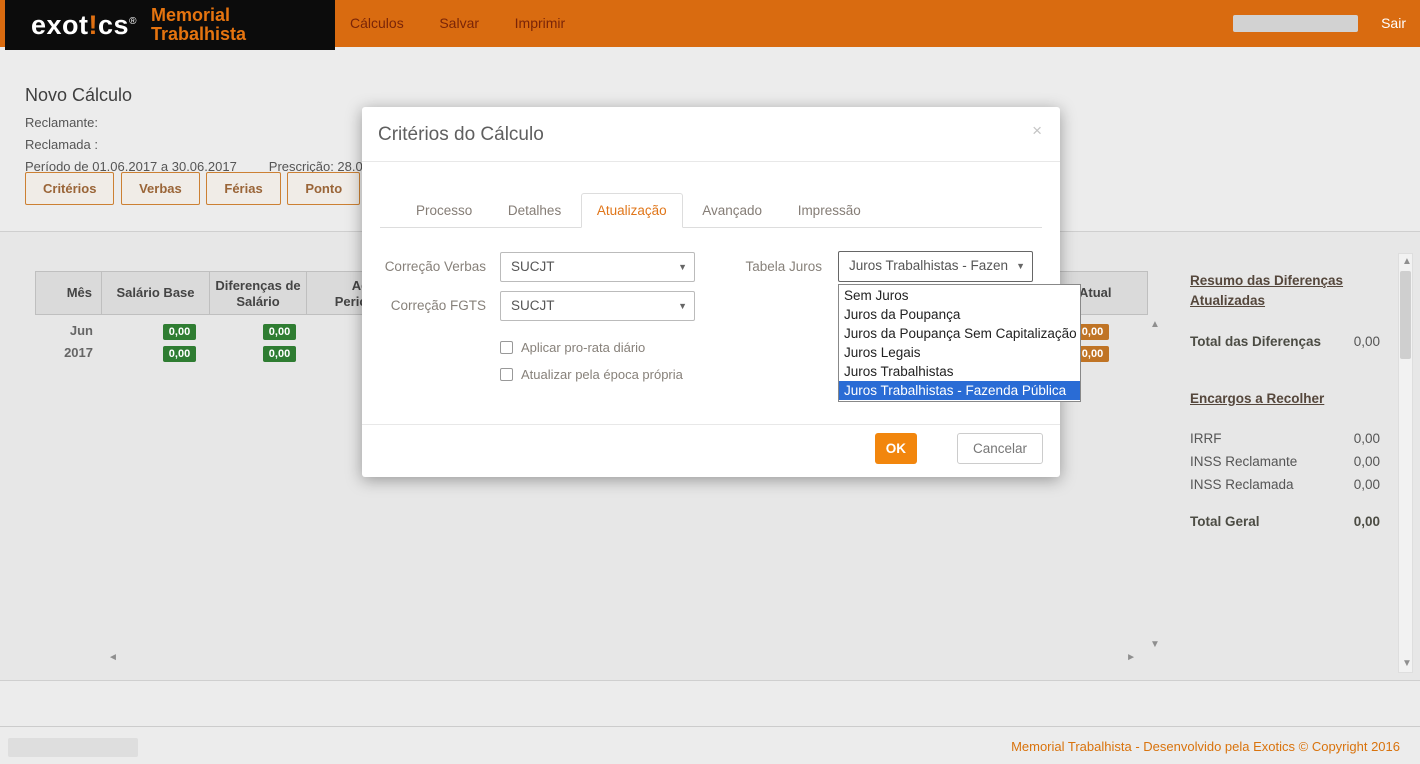 The width and height of the screenshot is (1420, 764). Describe the element at coordinates (459, 23) in the screenshot. I see `nav-salvar: Salvar` at that location.